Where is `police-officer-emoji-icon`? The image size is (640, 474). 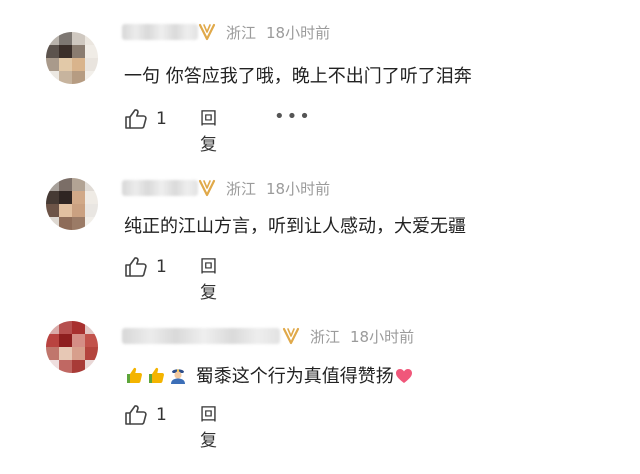
police-officer-emoji-icon is located at coordinates (178, 376).